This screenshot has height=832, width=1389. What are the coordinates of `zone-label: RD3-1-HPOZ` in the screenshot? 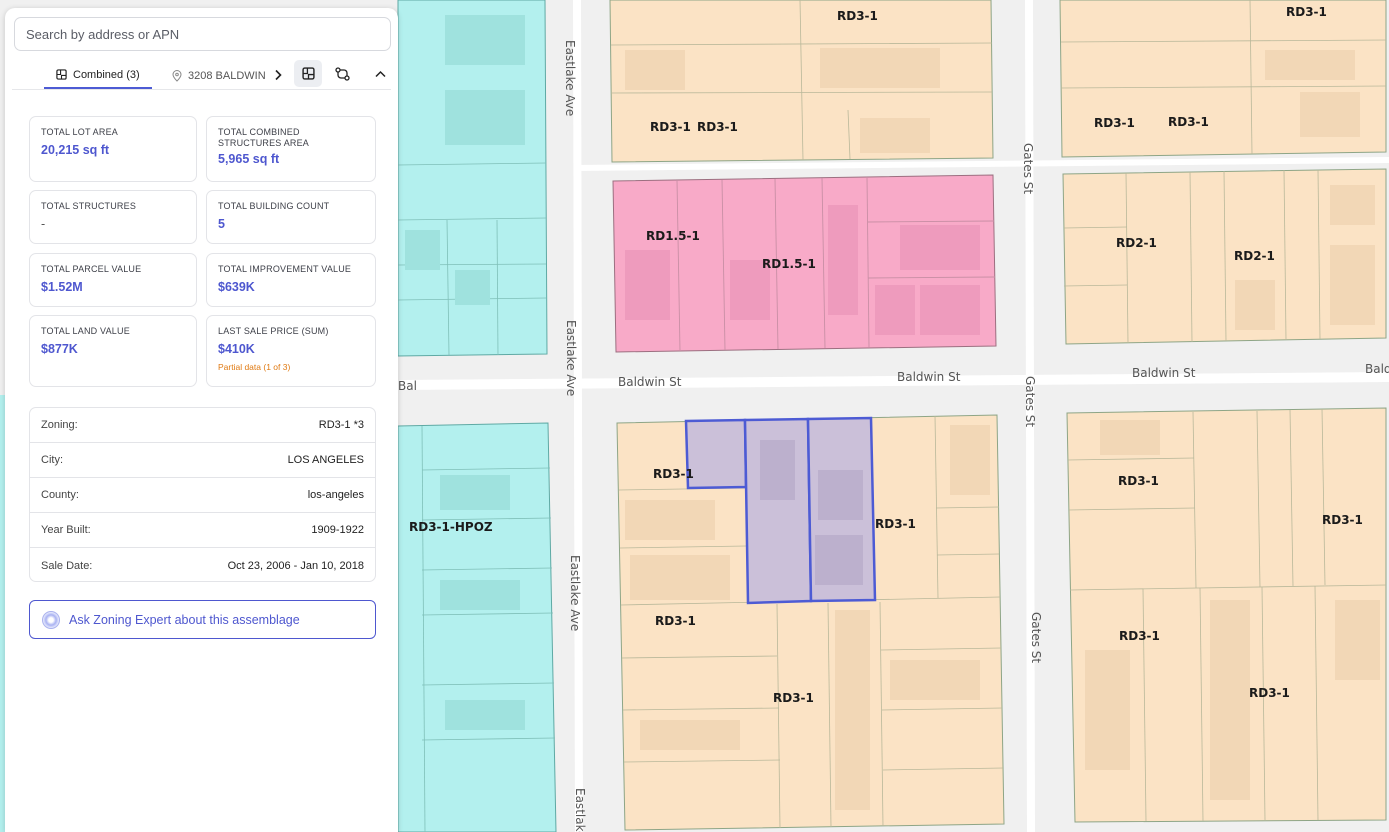 It's located at (451, 527).